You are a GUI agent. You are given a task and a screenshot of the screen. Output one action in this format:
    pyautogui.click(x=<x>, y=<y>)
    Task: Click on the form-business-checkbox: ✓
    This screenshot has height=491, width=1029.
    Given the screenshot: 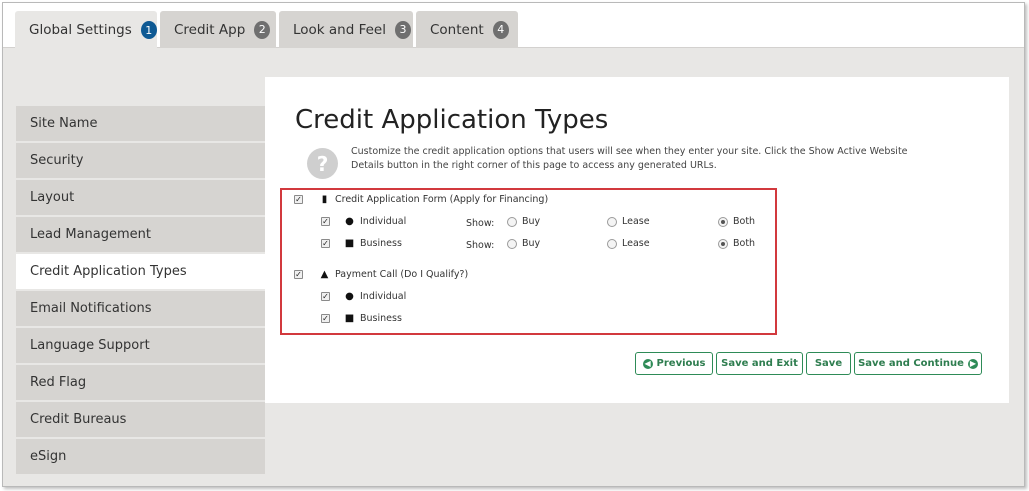 What is the action you would take?
    pyautogui.click(x=325, y=243)
    